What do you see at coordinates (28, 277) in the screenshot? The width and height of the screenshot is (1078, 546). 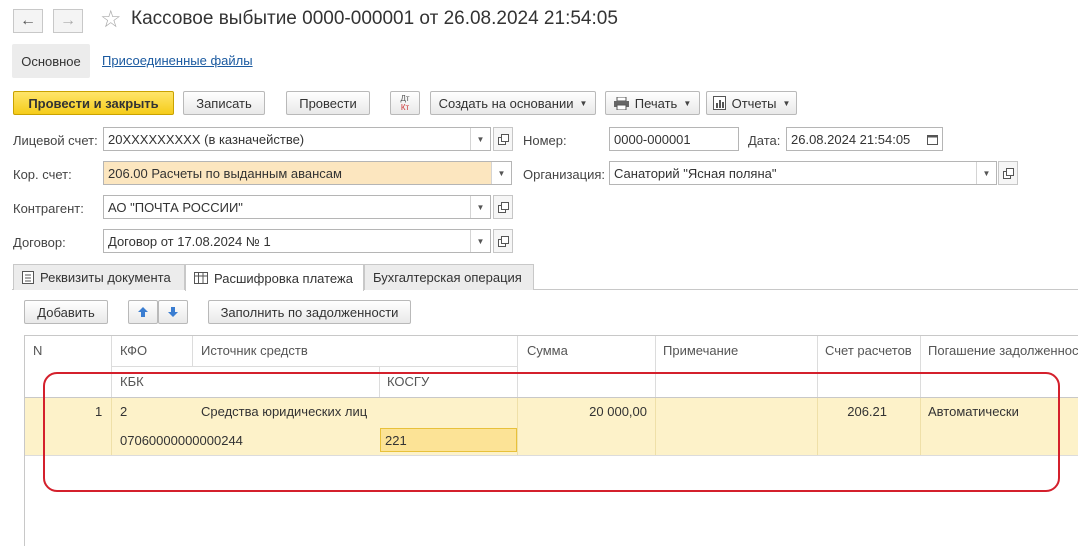 I see `document-icon` at bounding box center [28, 277].